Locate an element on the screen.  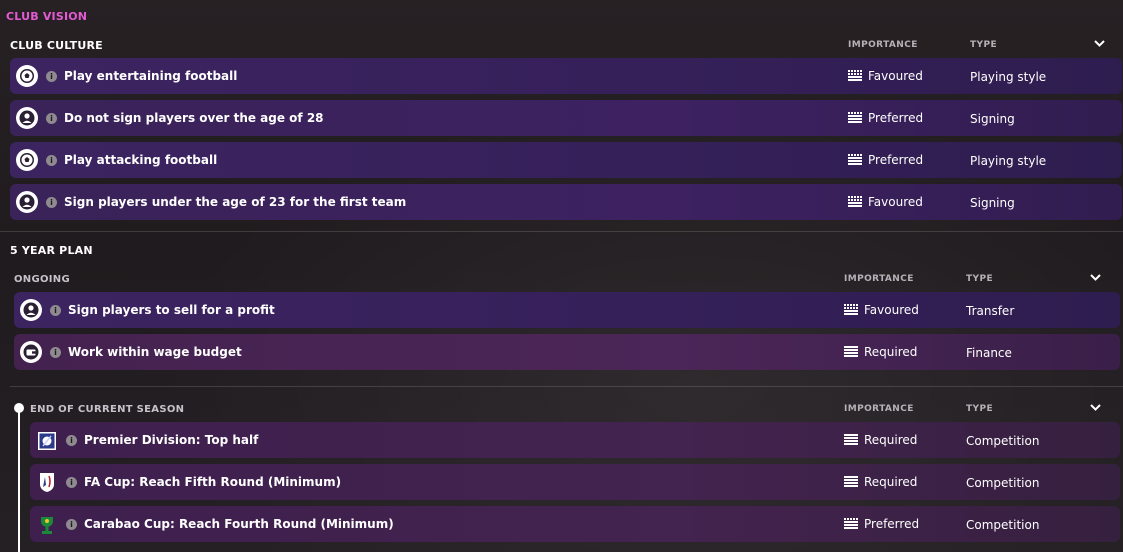
row-title: FA Cup: Reach Fifth Round (Minimum) is located at coordinates (213, 482).